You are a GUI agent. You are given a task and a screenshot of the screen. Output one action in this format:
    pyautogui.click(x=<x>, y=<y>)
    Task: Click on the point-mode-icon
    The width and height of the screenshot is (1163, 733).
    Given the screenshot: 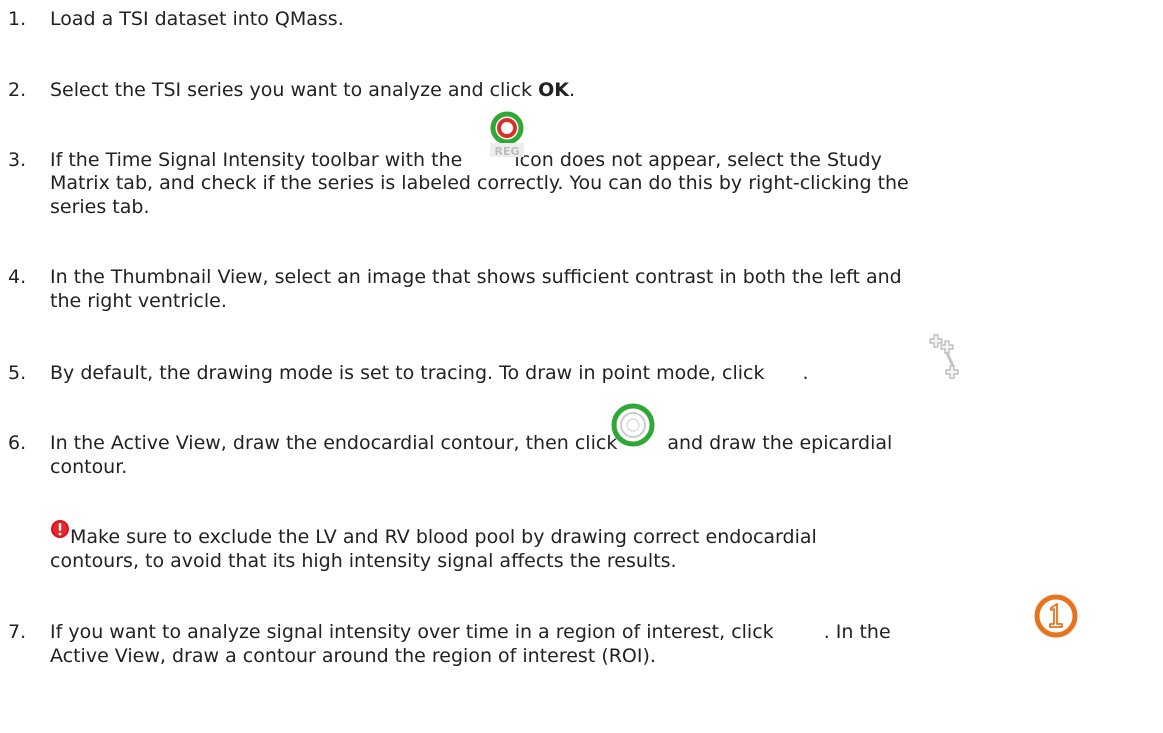 What is the action you would take?
    pyautogui.click(x=944, y=356)
    